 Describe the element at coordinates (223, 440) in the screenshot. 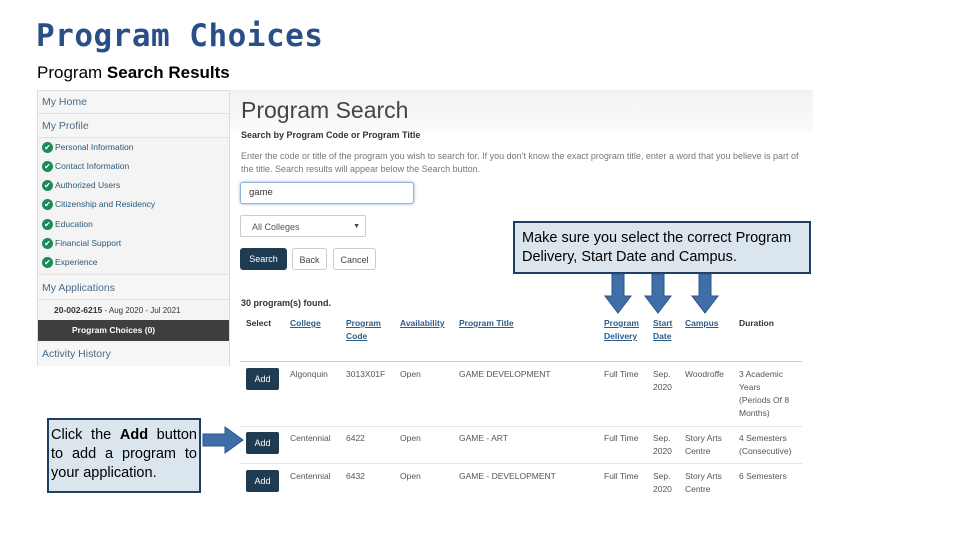

I see `arrow-right-icon` at that location.